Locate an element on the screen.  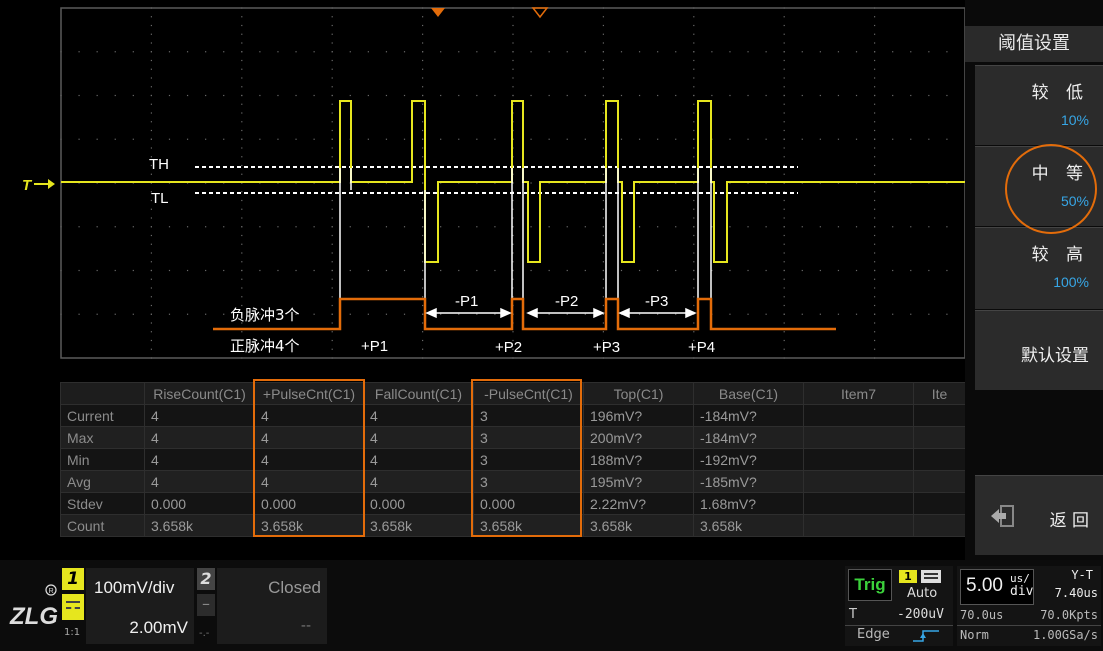
table-cell: -192mV? is located at coordinates (748, 459).